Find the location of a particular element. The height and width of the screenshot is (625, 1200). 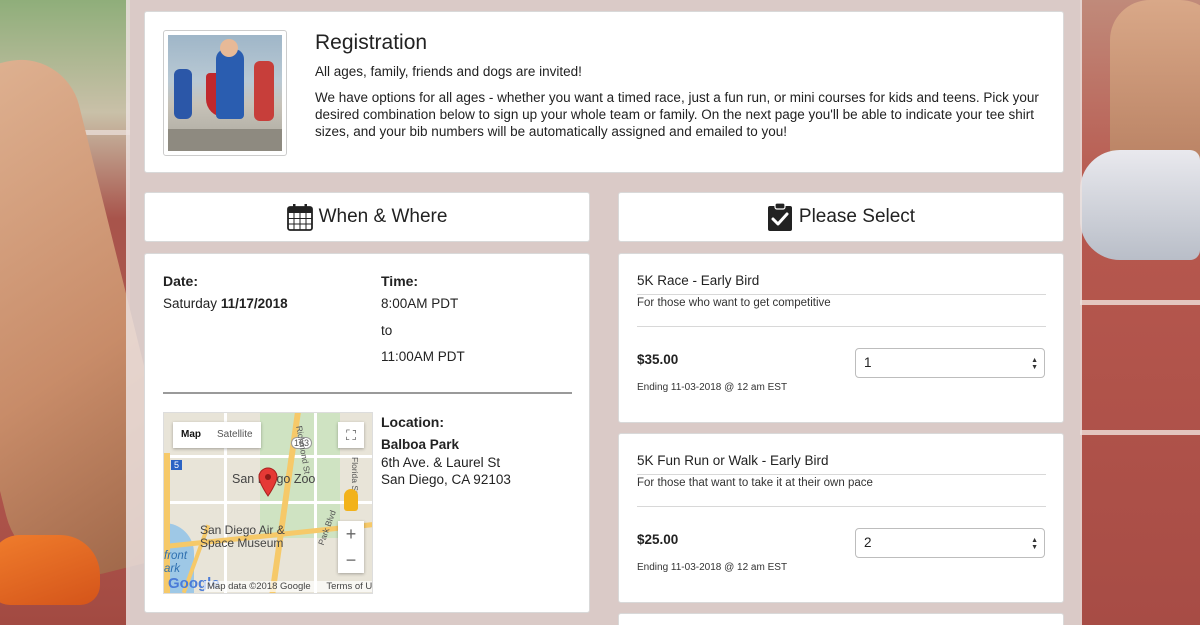

when-where-title: When & Where is located at coordinates (383, 216).